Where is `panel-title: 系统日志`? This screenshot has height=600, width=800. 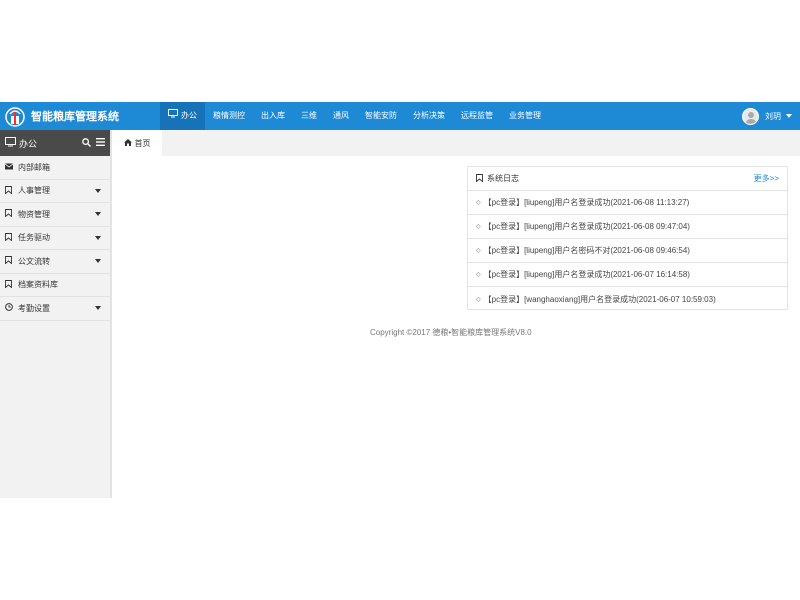 panel-title: 系统日志 is located at coordinates (503, 178).